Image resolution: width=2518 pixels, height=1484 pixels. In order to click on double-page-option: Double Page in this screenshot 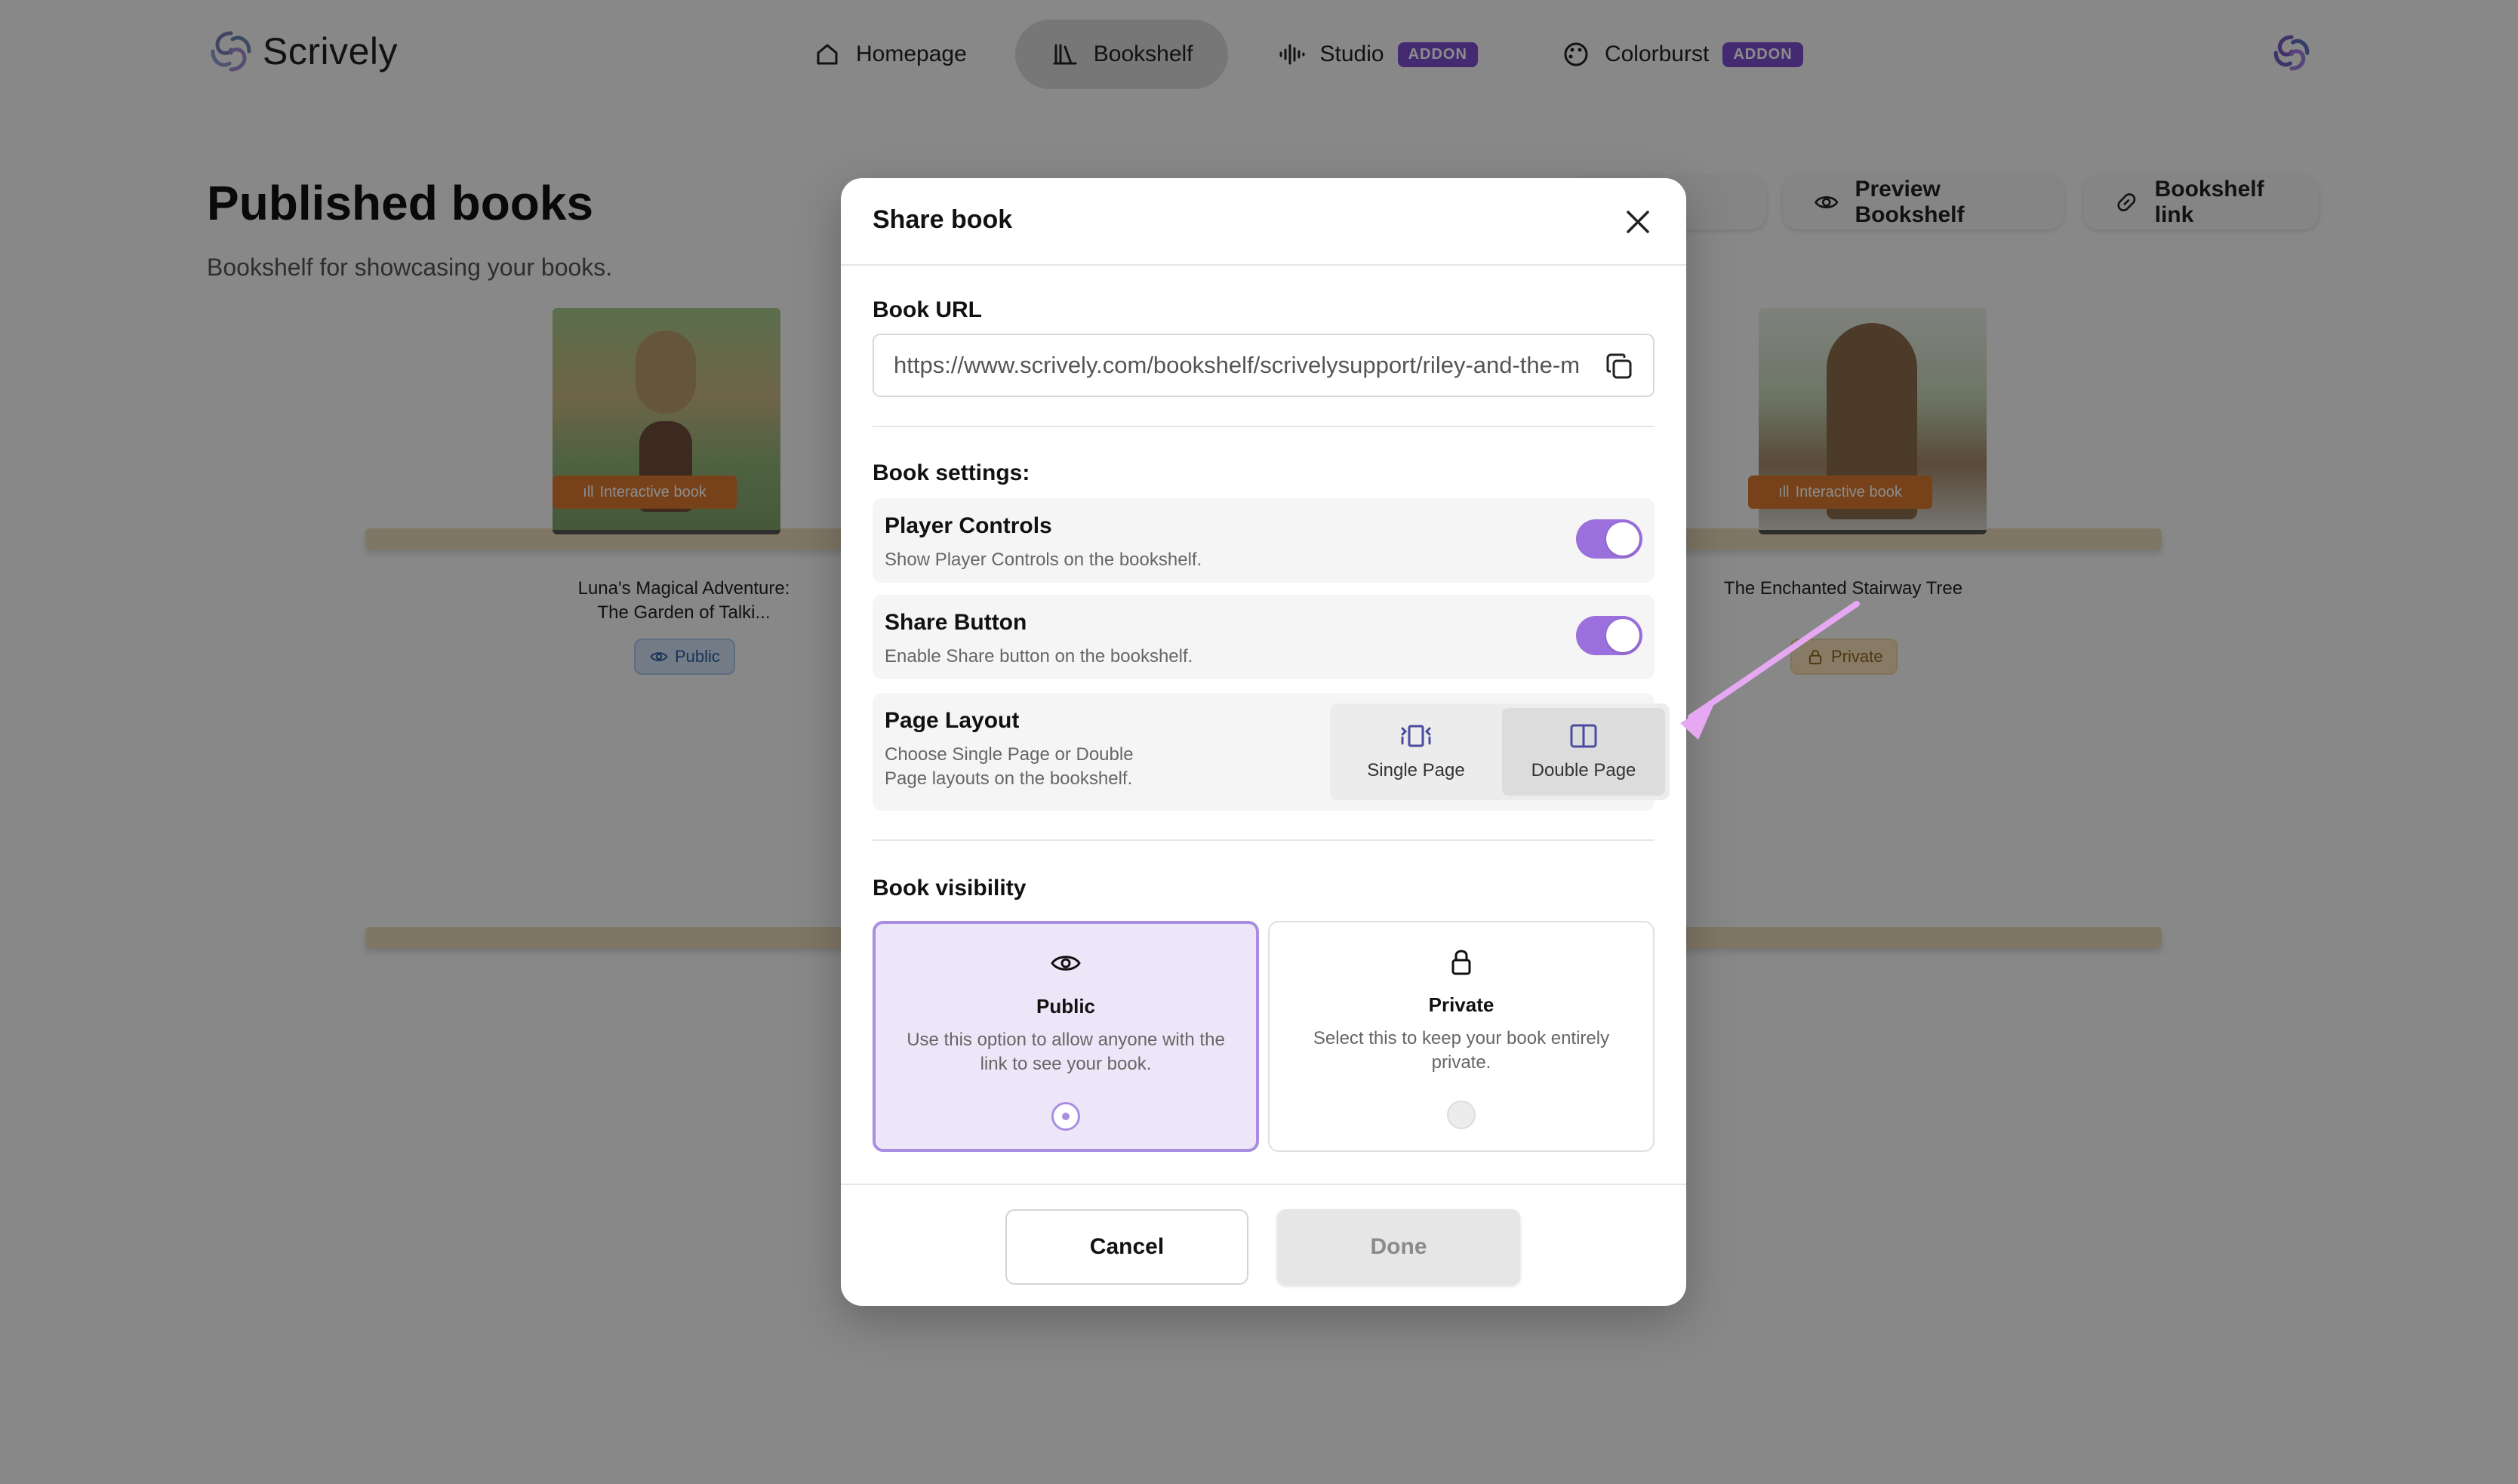, I will do `click(1583, 752)`.